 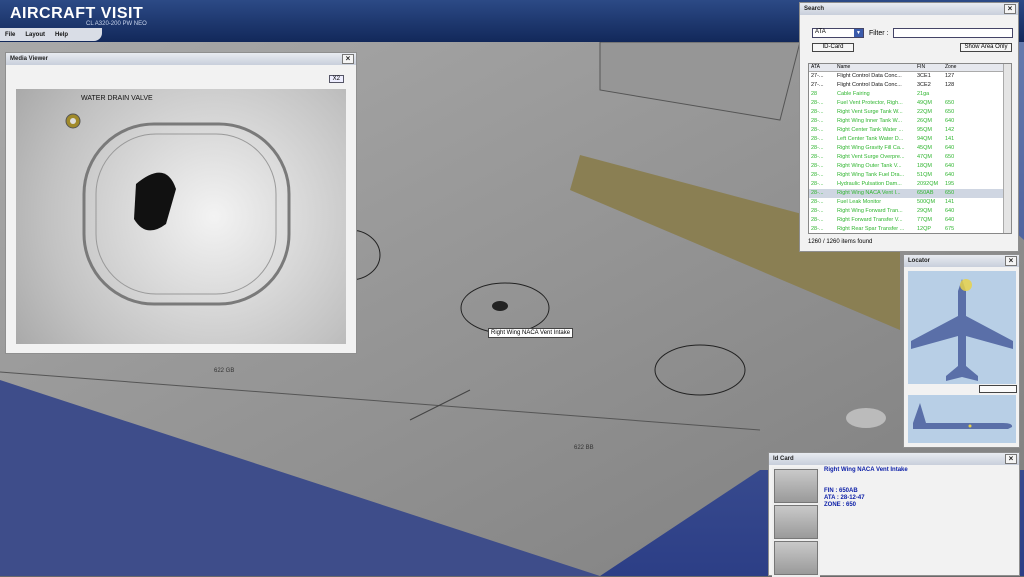 What do you see at coordinates (51, 34) in the screenshot?
I see `menu-bar: File Layout Help` at bounding box center [51, 34].